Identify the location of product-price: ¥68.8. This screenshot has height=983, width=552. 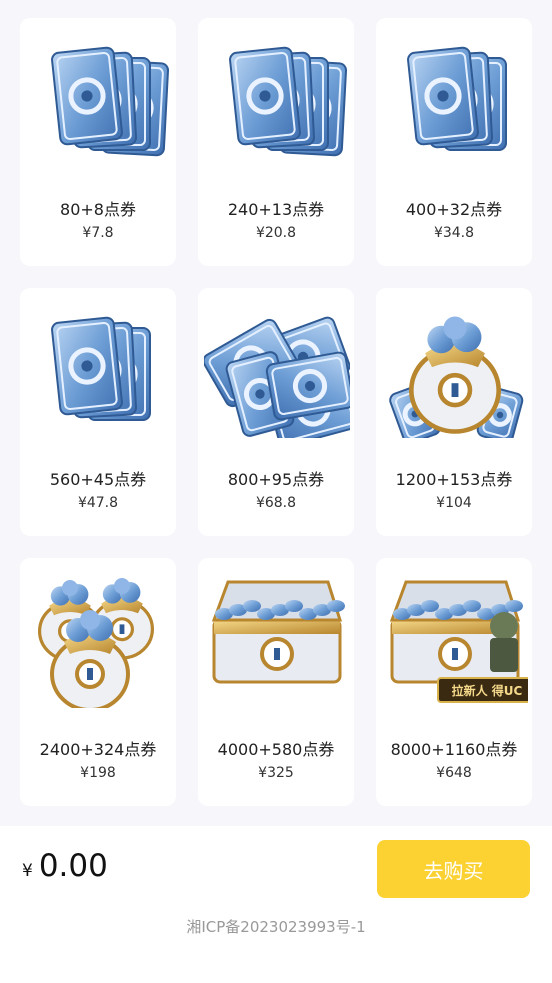
(276, 503).